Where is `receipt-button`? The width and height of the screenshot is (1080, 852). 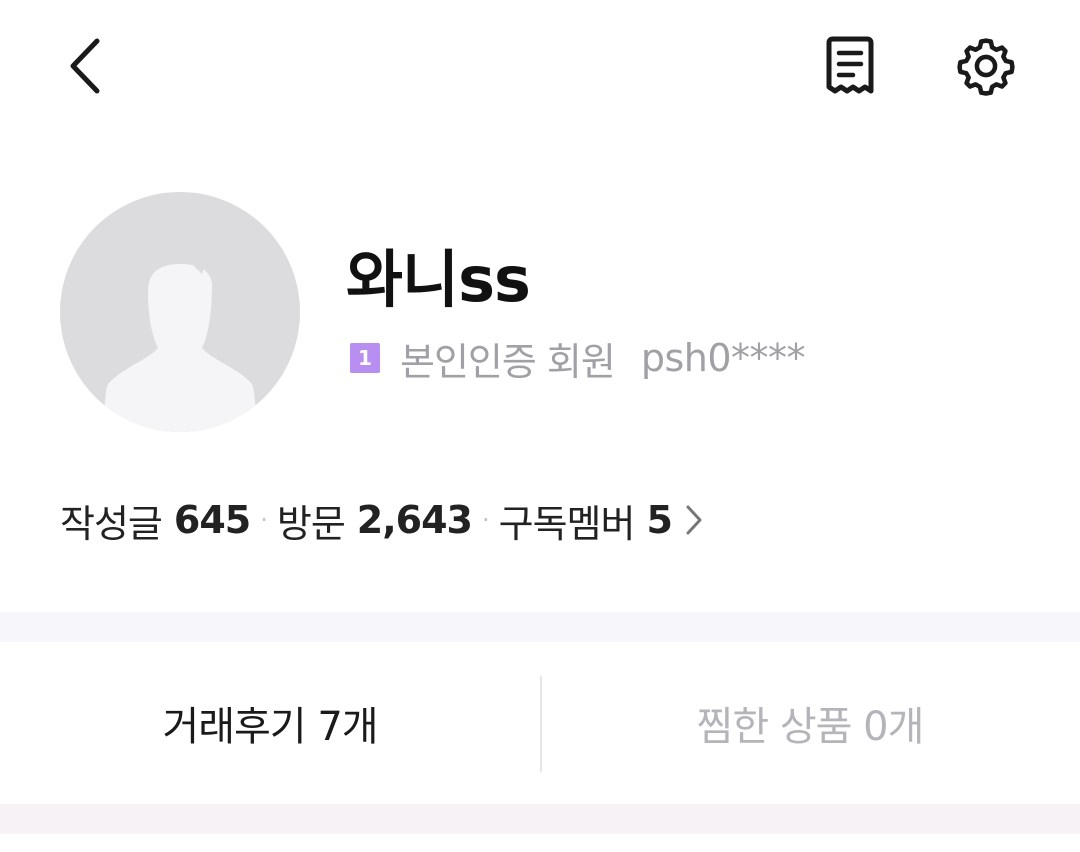 receipt-button is located at coordinates (850, 66).